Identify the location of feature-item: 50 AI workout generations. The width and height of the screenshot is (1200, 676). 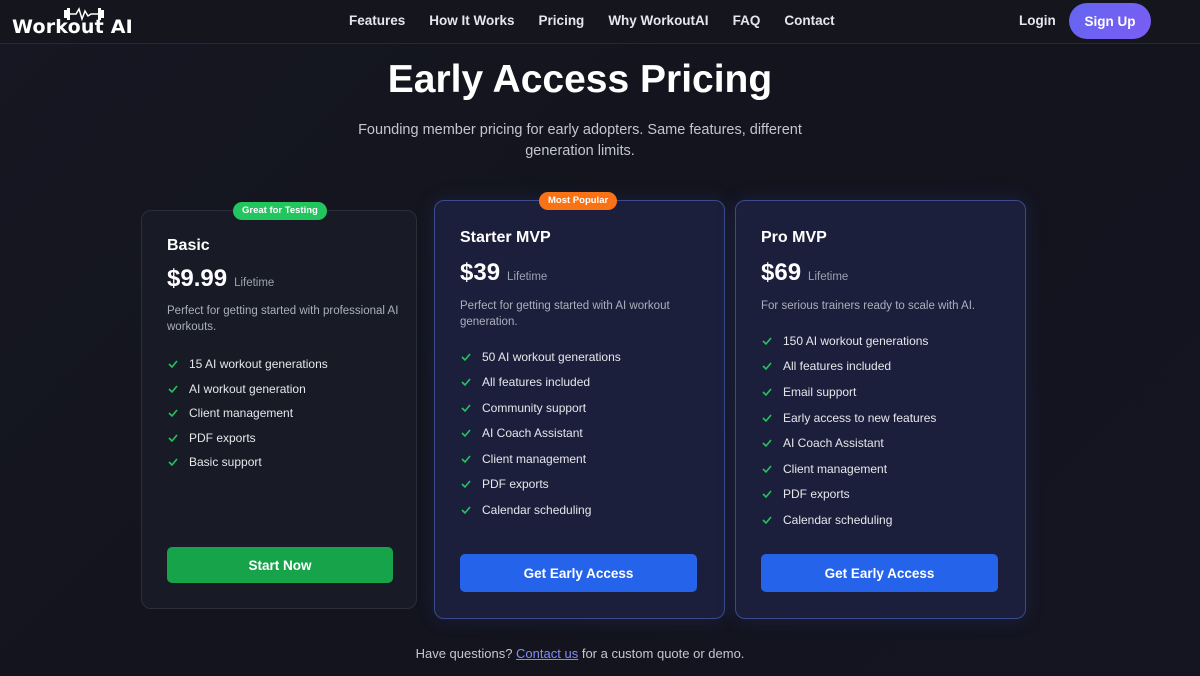
(540, 357).